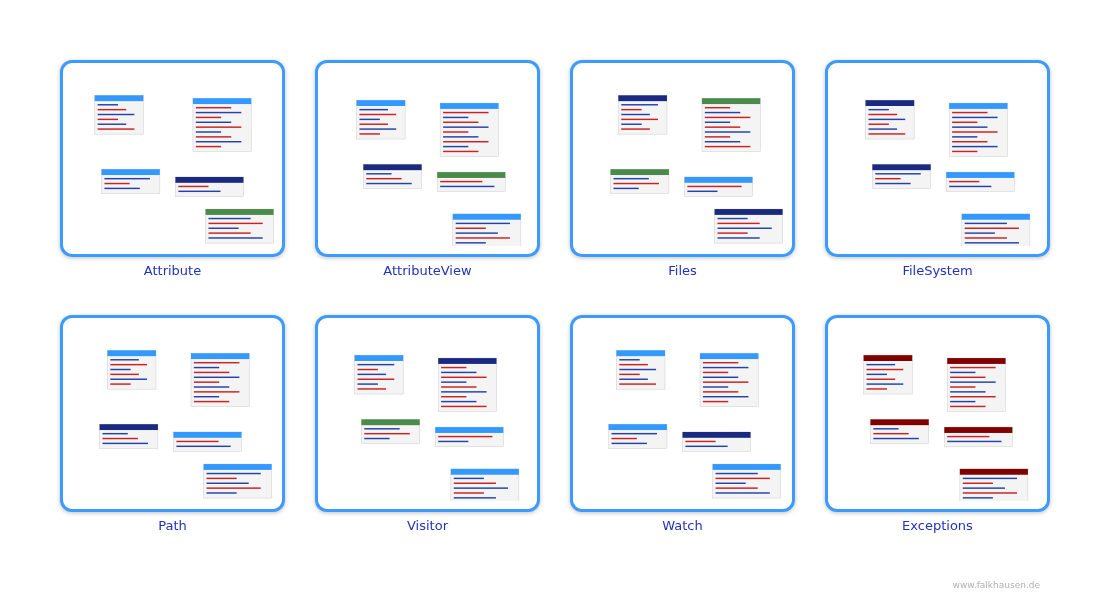 The image size is (1095, 592). I want to click on caption-link: Files, so click(682, 270).